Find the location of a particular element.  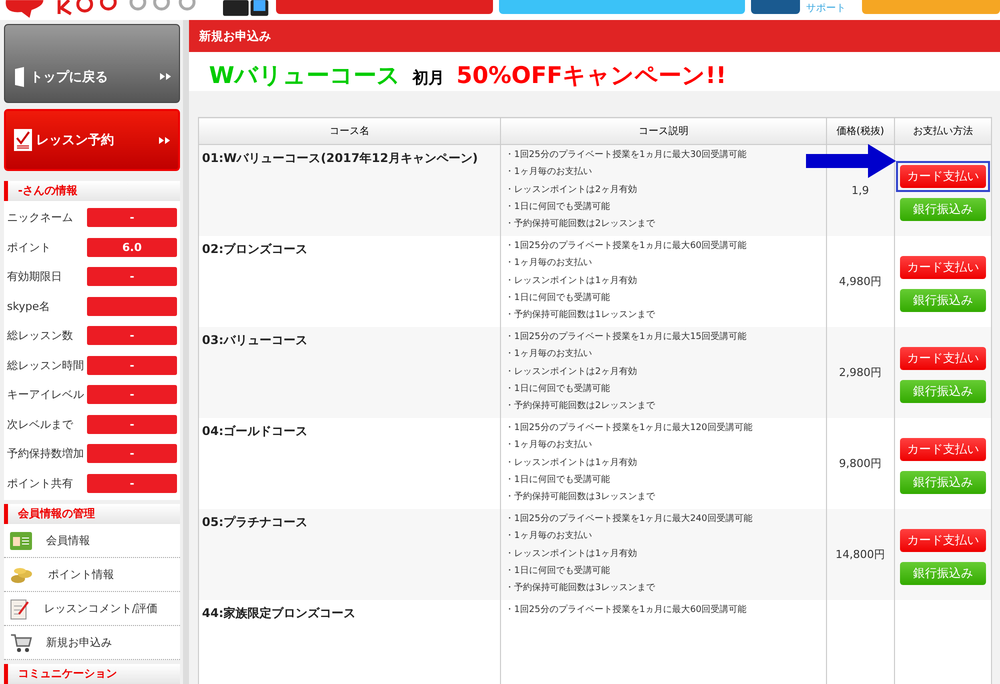

course-name: 44:家族限定ブロンズコース is located at coordinates (279, 613).